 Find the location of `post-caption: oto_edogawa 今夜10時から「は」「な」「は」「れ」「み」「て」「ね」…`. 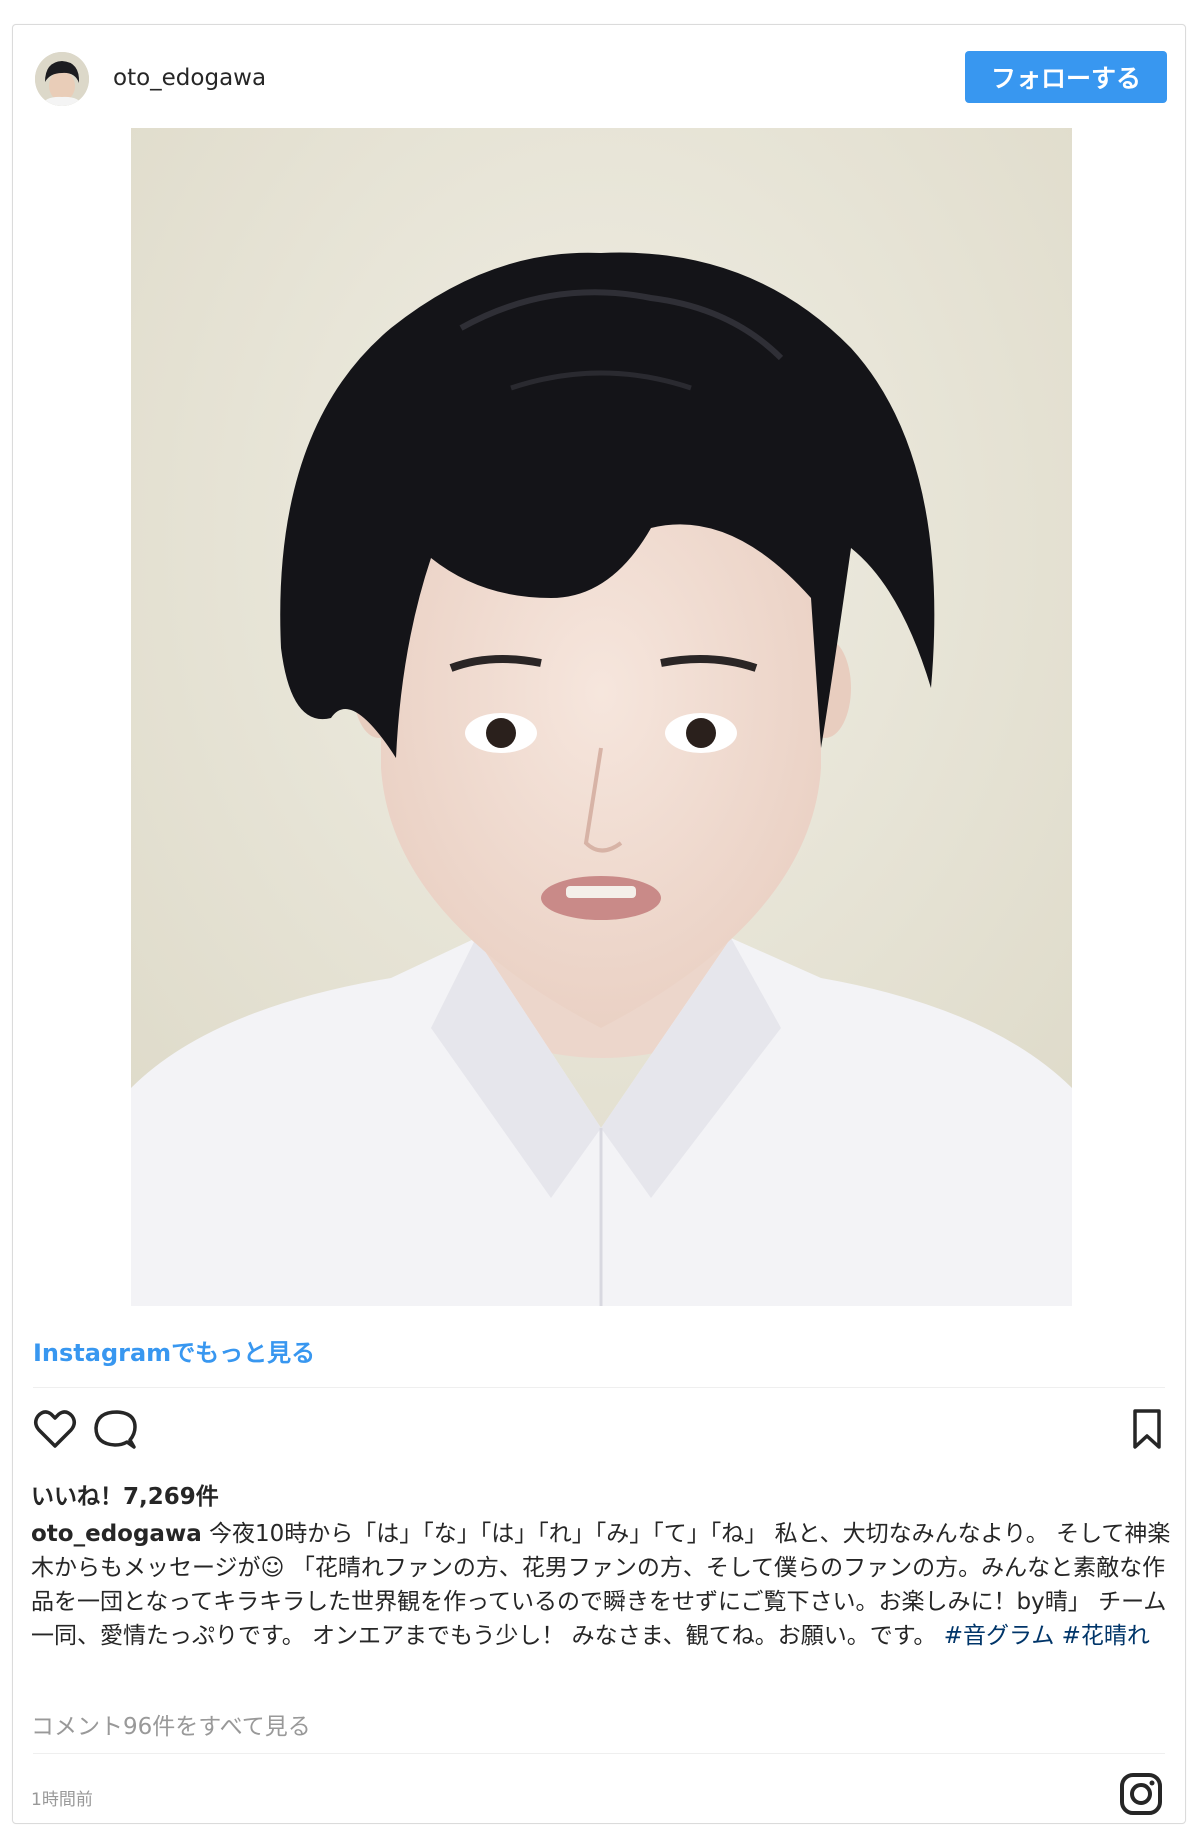

post-caption: oto_edogawa 今夜10時から「は」「な」「は」「れ」「み」「て」「ね」… is located at coordinates (601, 1585).